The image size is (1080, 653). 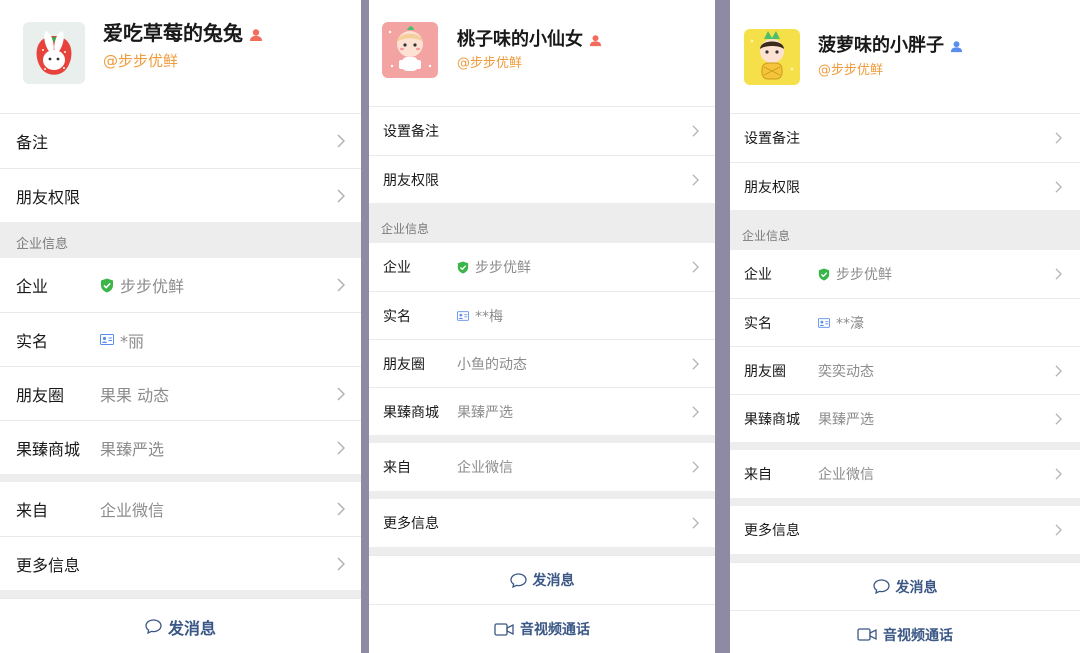 I want to click on moments-row: 朋友圈 果果 动态, so click(x=180, y=393).